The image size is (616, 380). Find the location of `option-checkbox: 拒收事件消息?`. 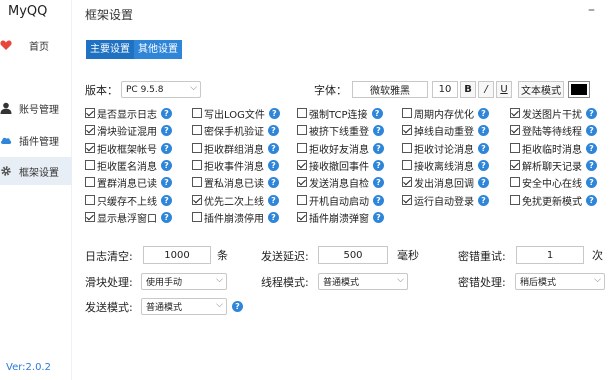

option-checkbox: 拒收事件消息? is located at coordinates (235, 165).